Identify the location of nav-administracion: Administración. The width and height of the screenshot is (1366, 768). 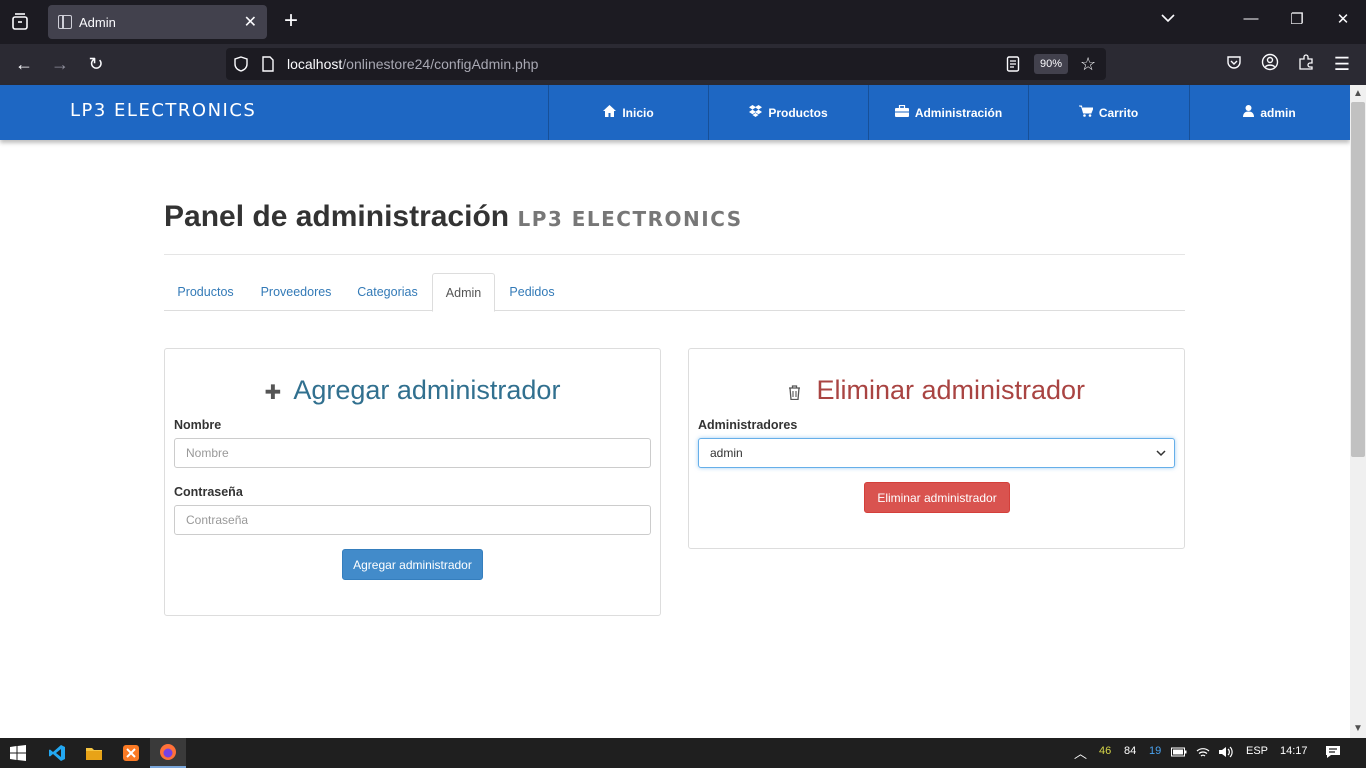
(948, 112).